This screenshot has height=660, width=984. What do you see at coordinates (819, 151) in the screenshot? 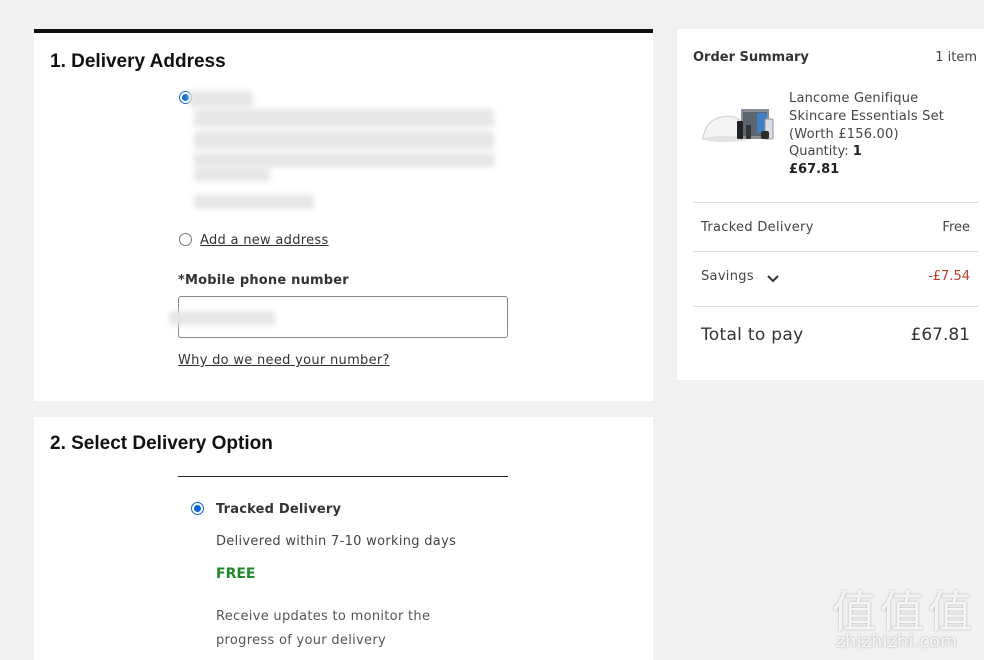
I see `quantity-label: Quantity:` at bounding box center [819, 151].